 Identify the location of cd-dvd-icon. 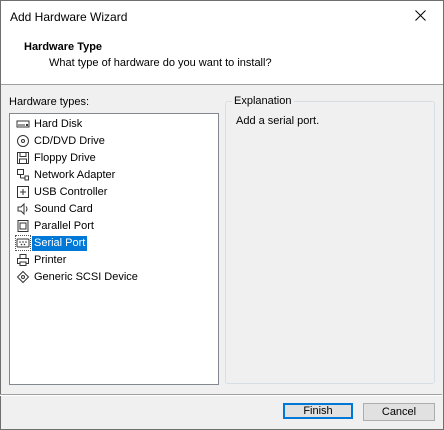
(23, 141).